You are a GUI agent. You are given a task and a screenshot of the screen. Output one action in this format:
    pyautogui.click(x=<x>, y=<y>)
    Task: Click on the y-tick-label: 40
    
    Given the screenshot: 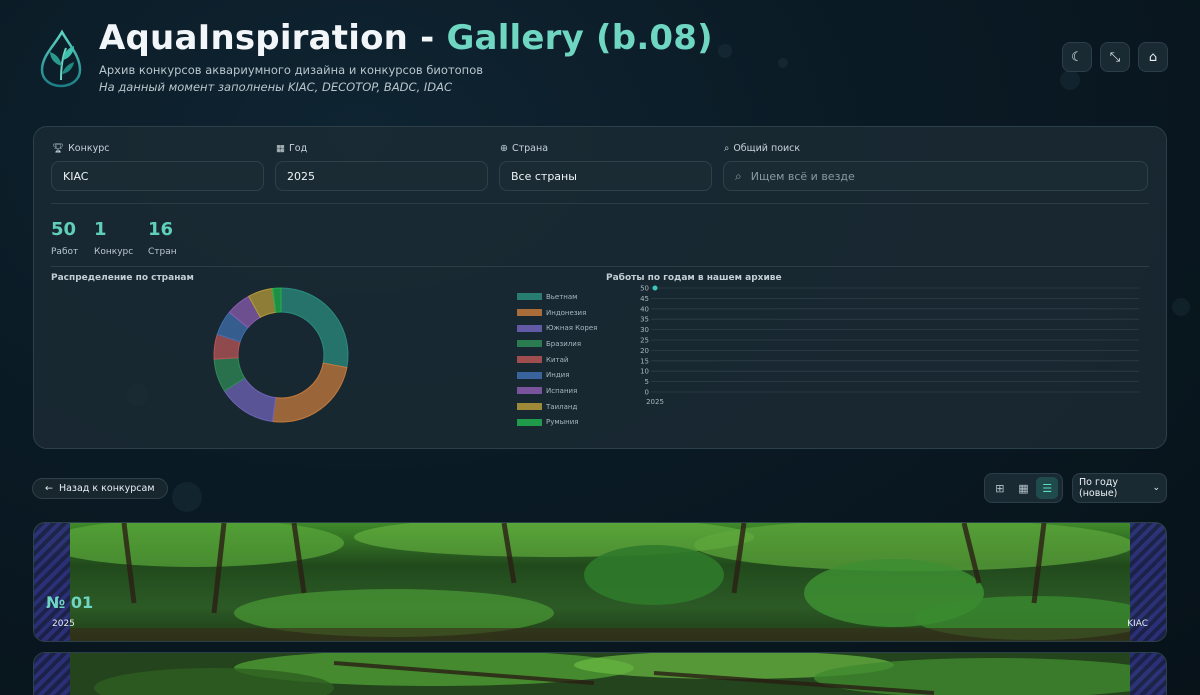 What is the action you would take?
    pyautogui.click(x=644, y=309)
    